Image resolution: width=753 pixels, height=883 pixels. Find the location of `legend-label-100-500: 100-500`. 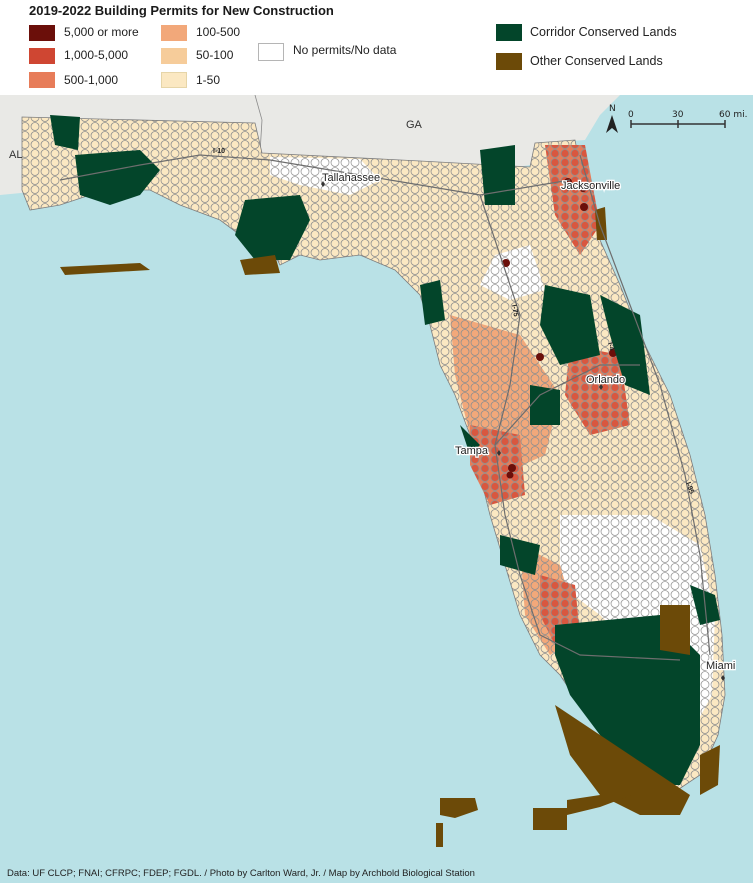

legend-label-100-500: 100-500 is located at coordinates (218, 32).